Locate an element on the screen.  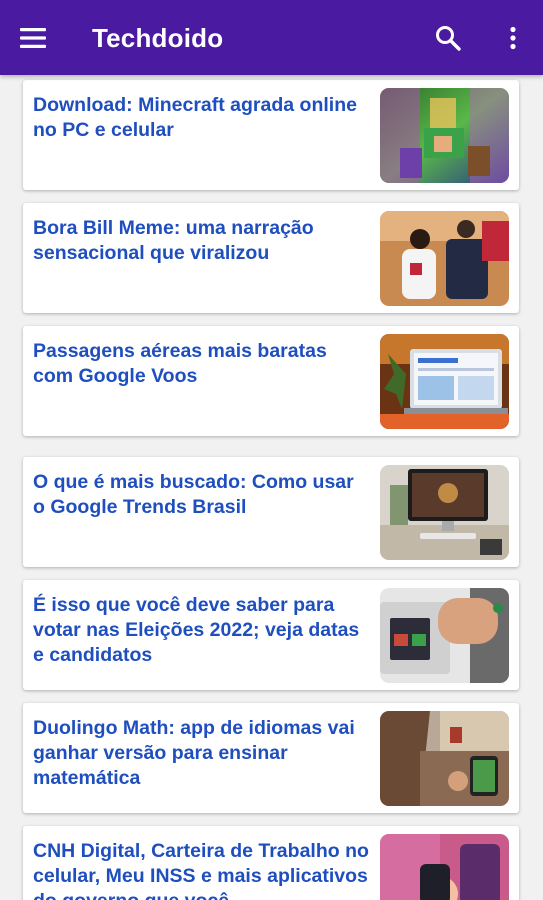
more-vertical-icon is located at coordinates (513, 38).